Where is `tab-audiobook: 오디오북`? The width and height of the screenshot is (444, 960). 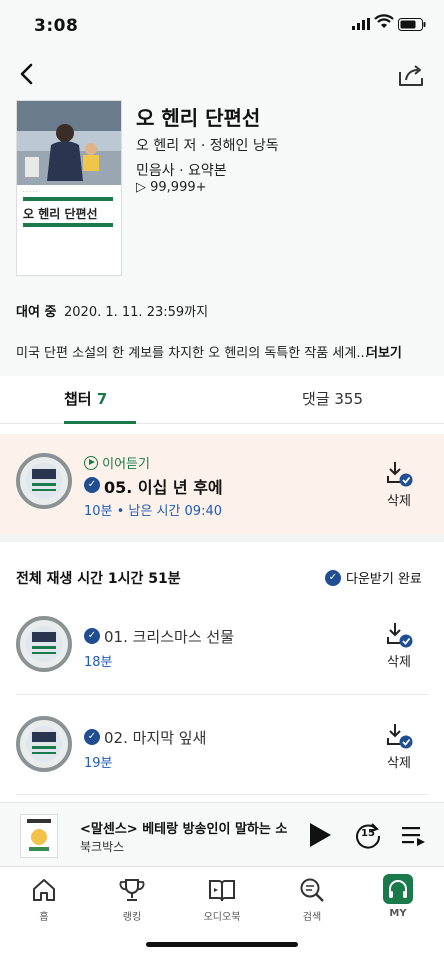
tab-audiobook: 오디오북 is located at coordinates (222, 899).